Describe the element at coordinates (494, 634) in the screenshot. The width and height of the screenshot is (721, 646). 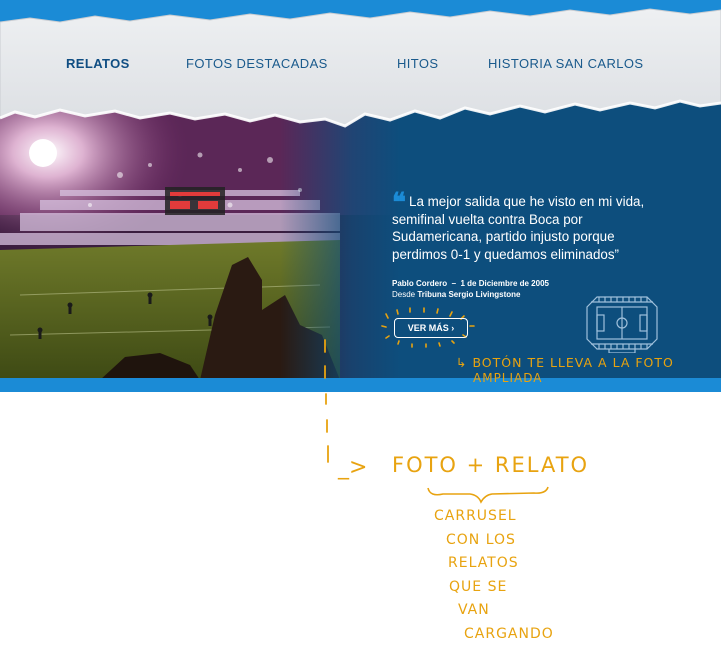
I see `carrusel-line: CARGANDO` at that location.